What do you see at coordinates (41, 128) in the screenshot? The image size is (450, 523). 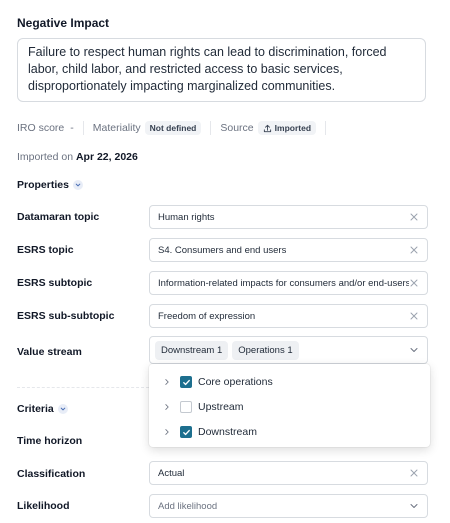 I see `iro-score-label: IRO score` at bounding box center [41, 128].